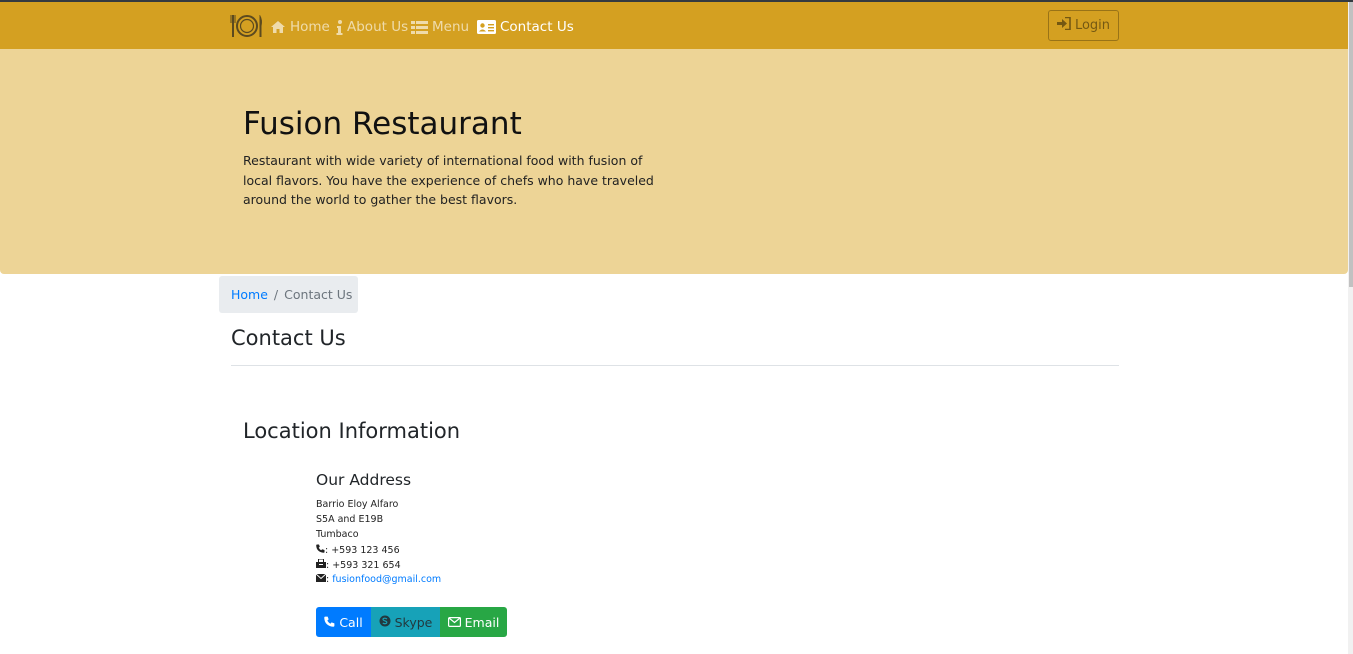  Describe the element at coordinates (385, 622) in the screenshot. I see `skype-icon` at that location.